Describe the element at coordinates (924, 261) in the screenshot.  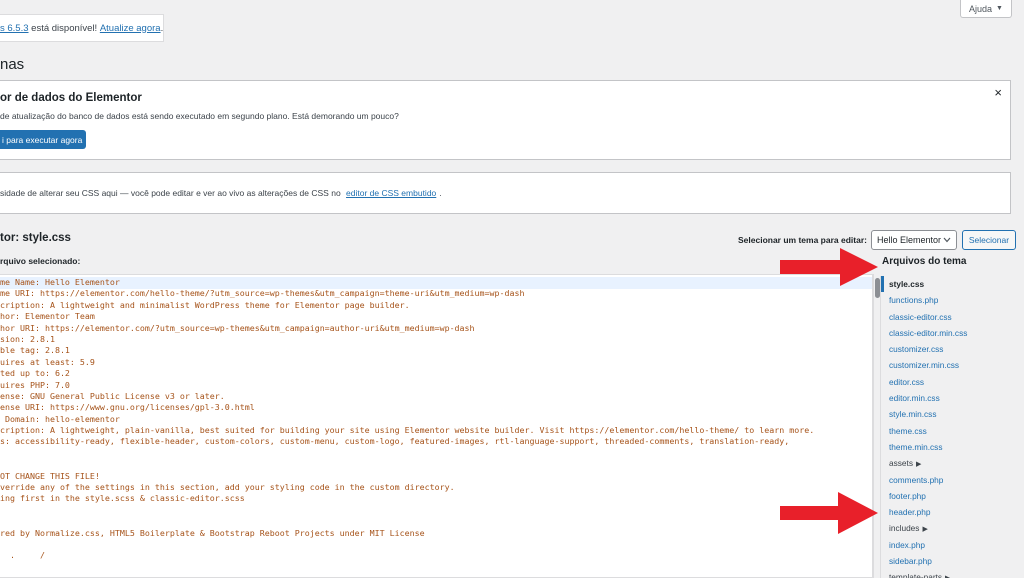
I see `theme-files-title: Arquivos do tema` at that location.